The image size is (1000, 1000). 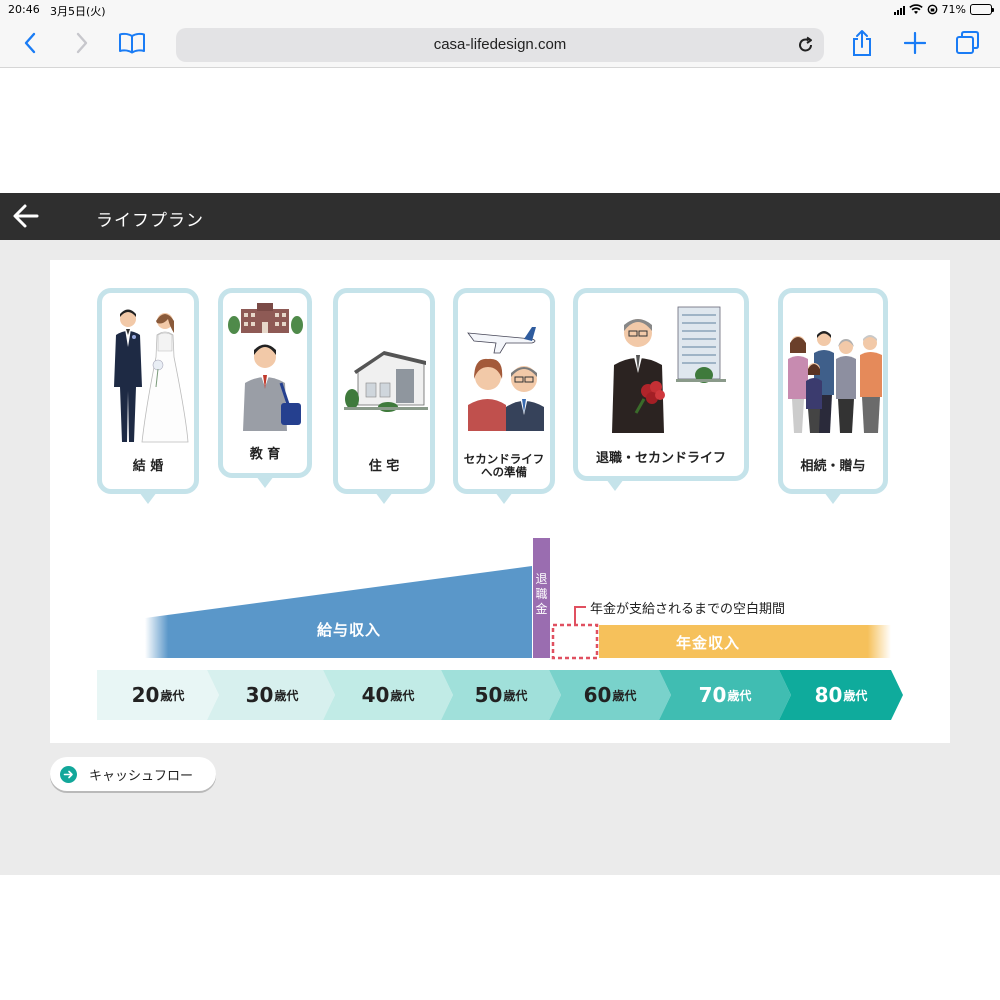 What do you see at coordinates (78, 11) in the screenshot?
I see `status-date: 3月5日(火)` at bounding box center [78, 11].